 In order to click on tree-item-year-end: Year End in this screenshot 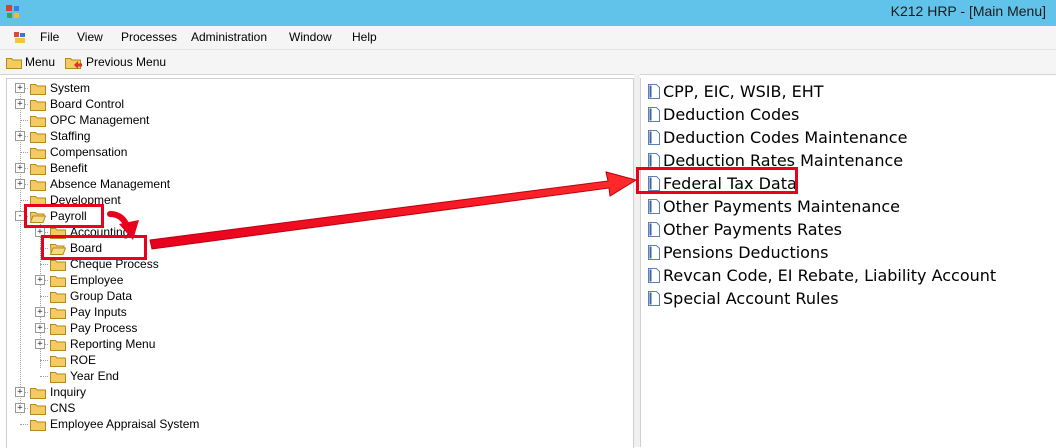, I will do `click(84, 376)`.